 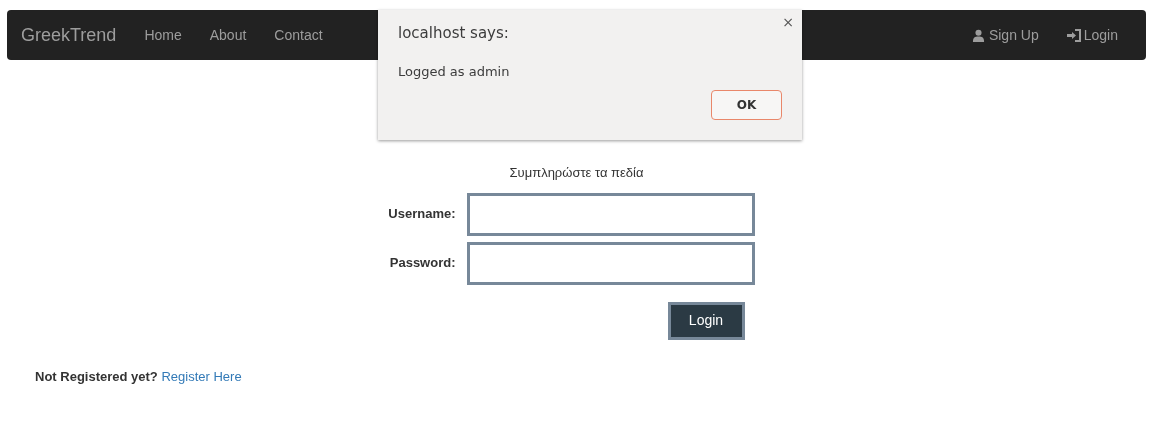 I want to click on nav-link: Home, so click(x=163, y=35).